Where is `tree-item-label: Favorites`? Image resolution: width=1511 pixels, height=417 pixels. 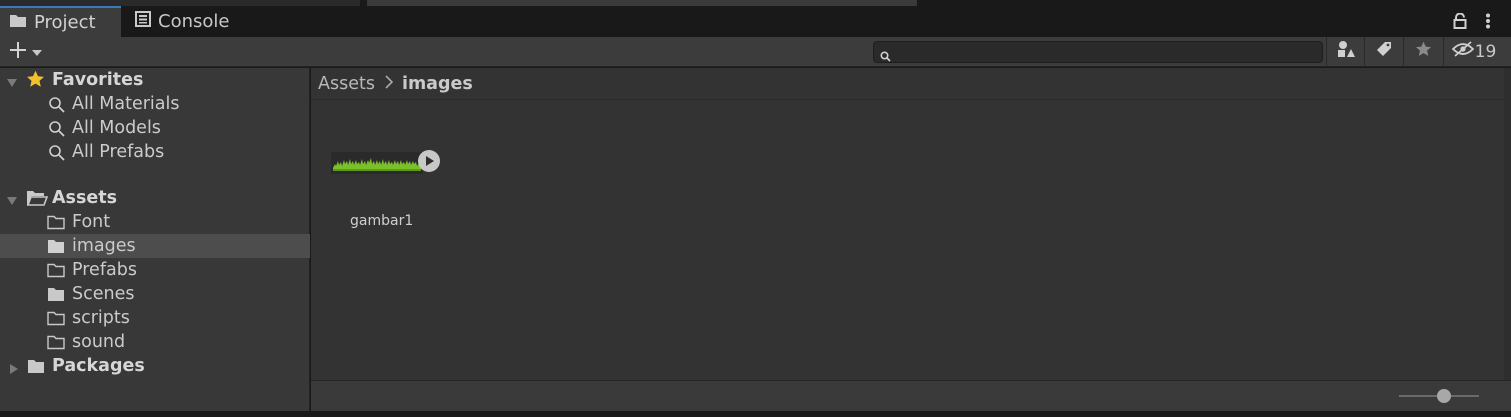 tree-item-label: Favorites is located at coordinates (98, 80).